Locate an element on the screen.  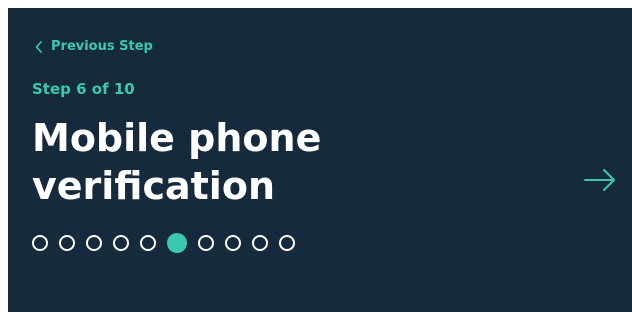
chevron-left-icon is located at coordinates (39, 46).